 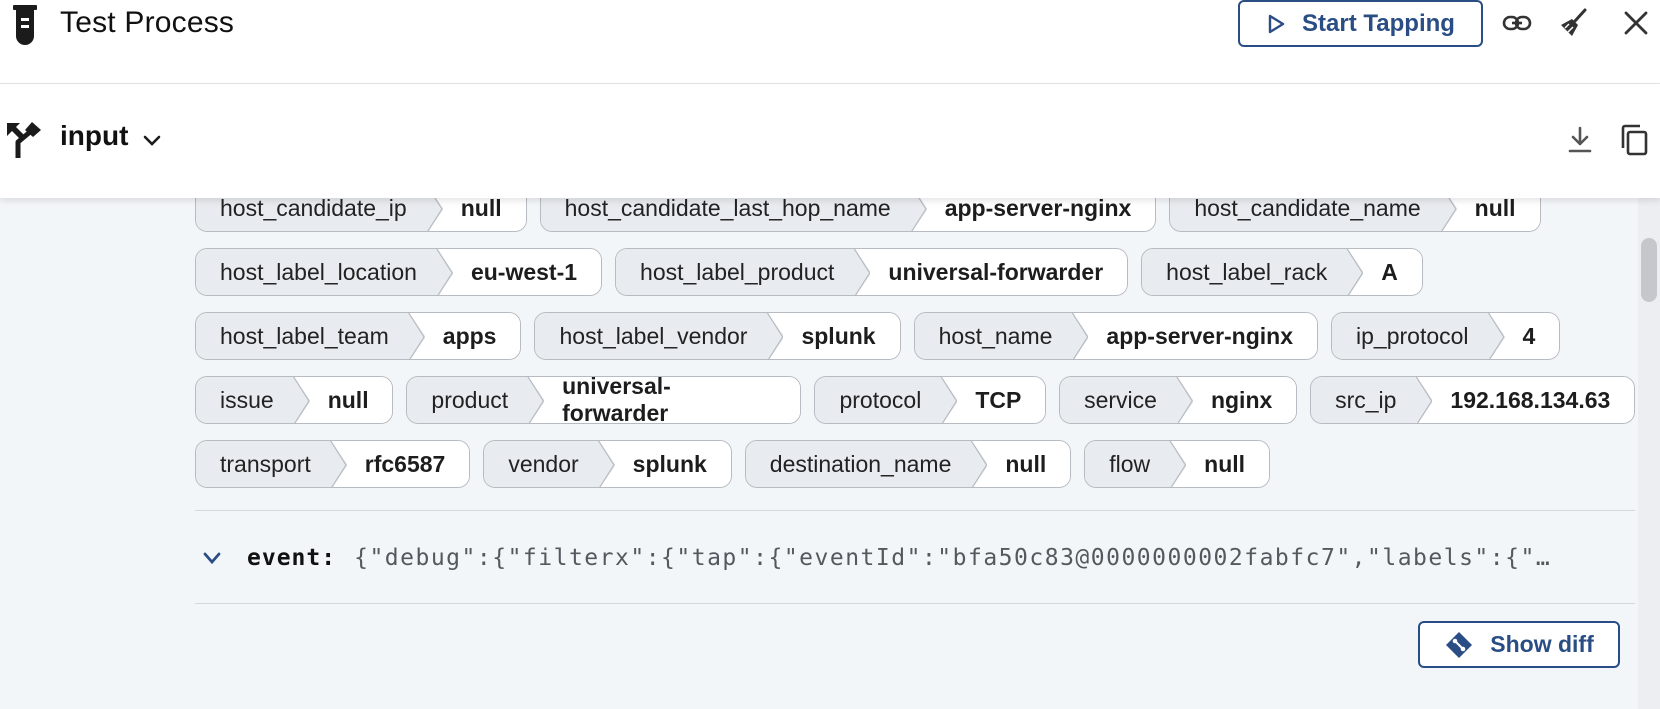 I want to click on chip-key: vendor, so click(x=549, y=464).